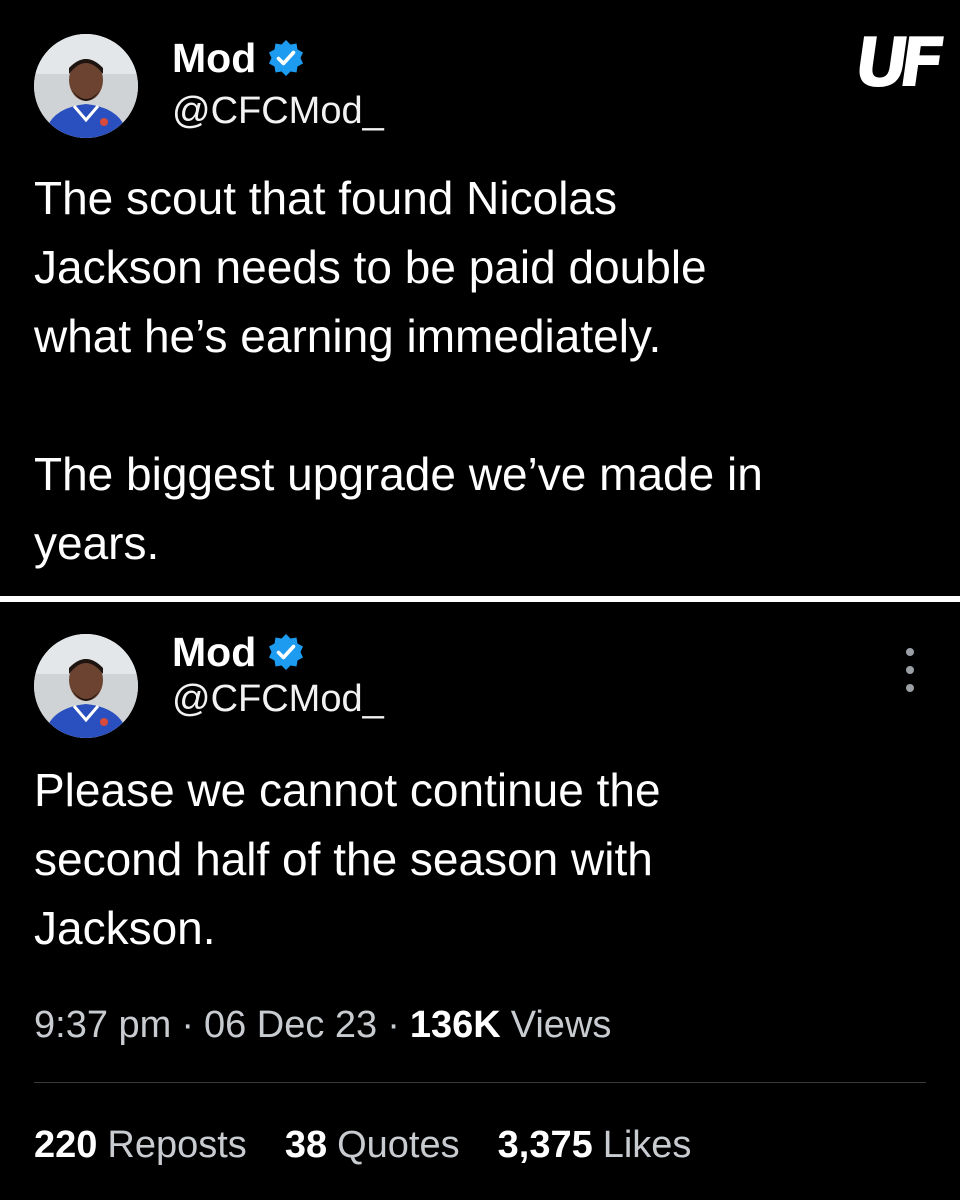 This screenshot has width=960, height=1200. Describe the element at coordinates (545, 1145) in the screenshot. I see `likes-count: 3,375` at that location.